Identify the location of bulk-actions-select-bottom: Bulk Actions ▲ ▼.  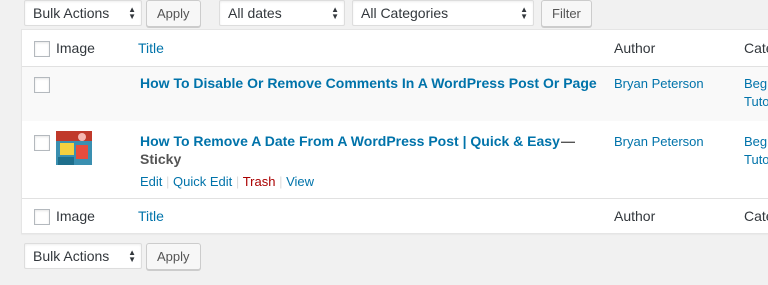
(83, 256).